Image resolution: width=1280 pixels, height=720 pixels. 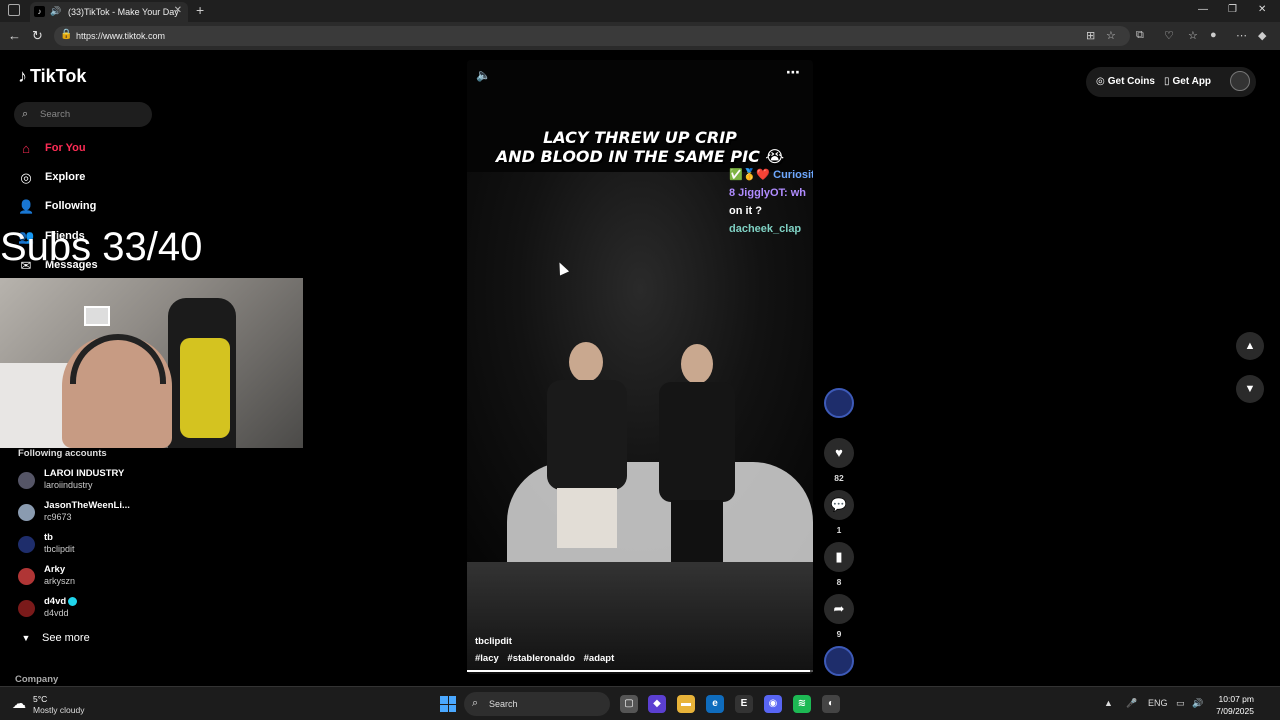 I want to click on restore-icon: ❐, so click(x=1232, y=9).